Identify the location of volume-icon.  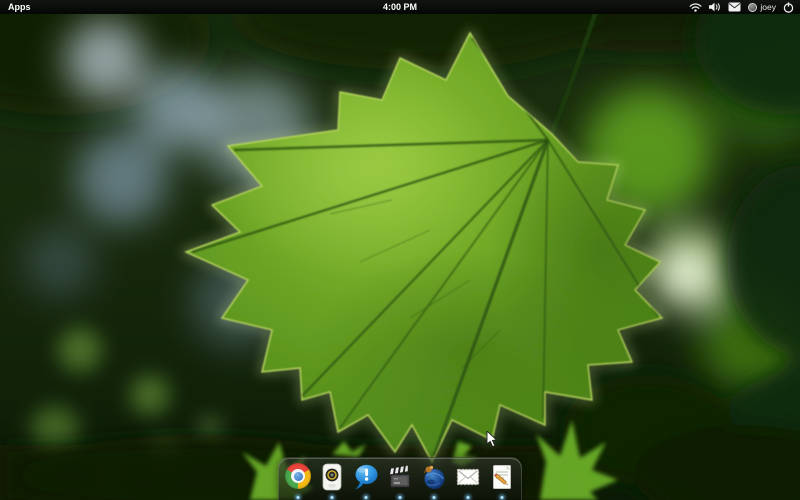
(715, 7).